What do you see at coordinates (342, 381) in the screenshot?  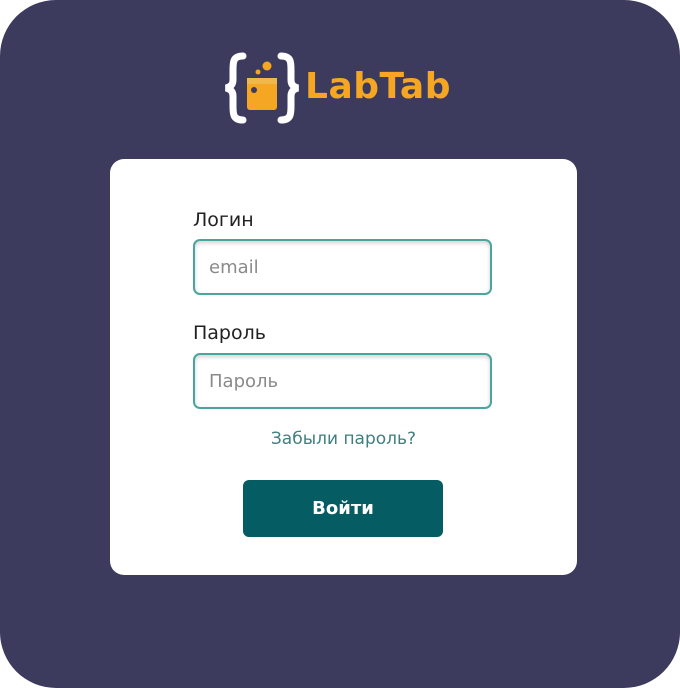 I see `password-input` at bounding box center [342, 381].